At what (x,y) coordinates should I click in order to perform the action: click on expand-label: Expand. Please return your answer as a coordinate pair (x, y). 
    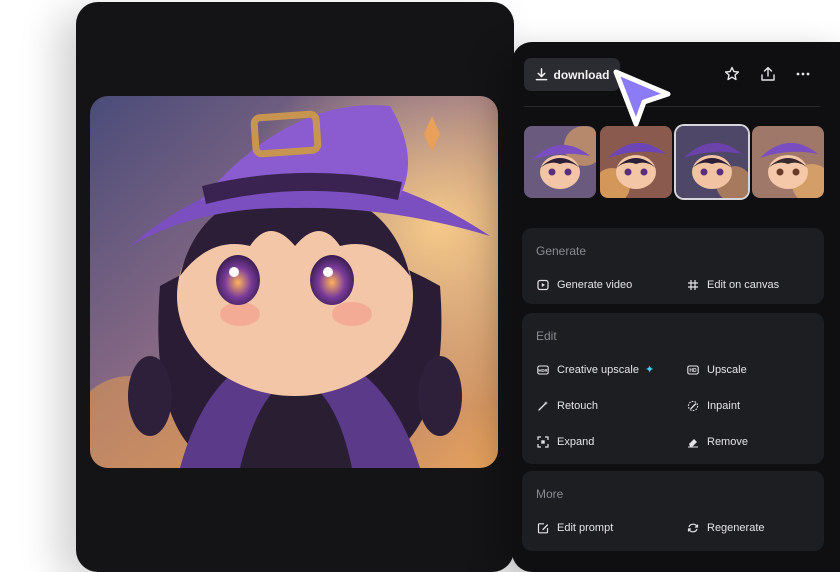
    Looking at the image, I should click on (576, 441).